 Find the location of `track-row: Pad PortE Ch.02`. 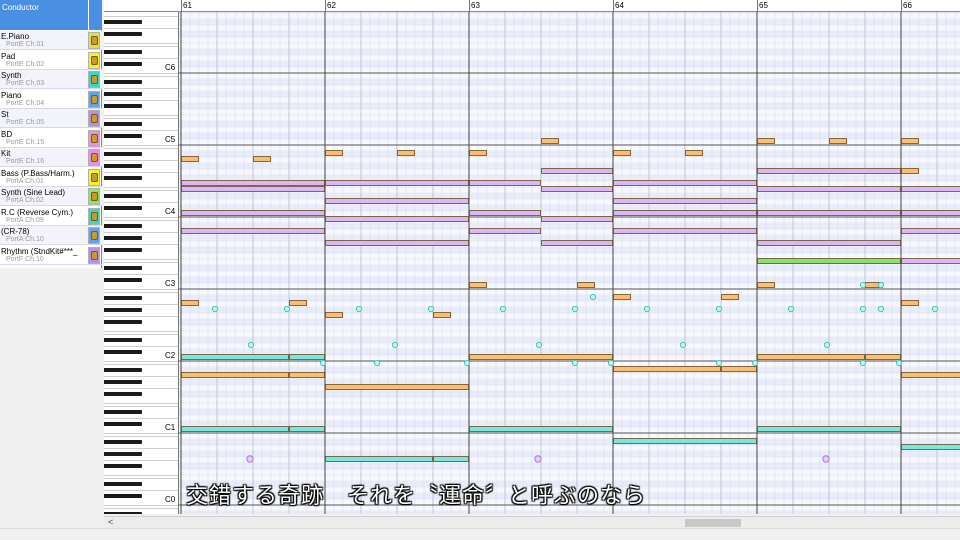

track-row: Pad PortE Ch.02 is located at coordinates (51, 60).